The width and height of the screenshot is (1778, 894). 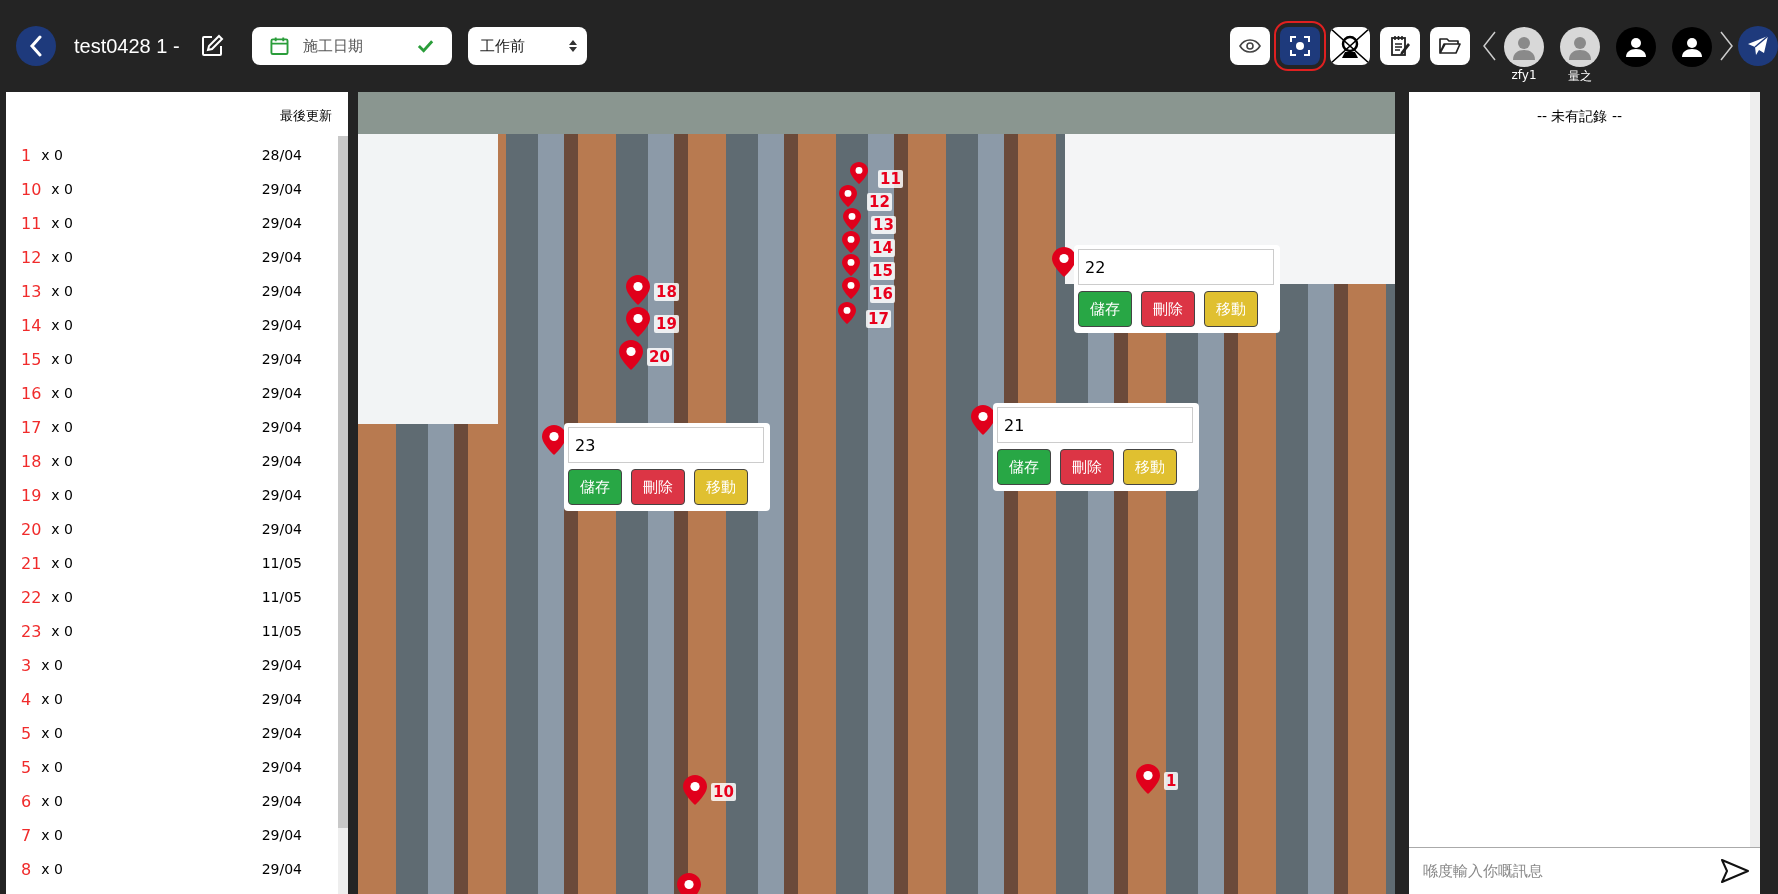 What do you see at coordinates (1489, 46) in the screenshot?
I see `chevron-left-icon` at bounding box center [1489, 46].